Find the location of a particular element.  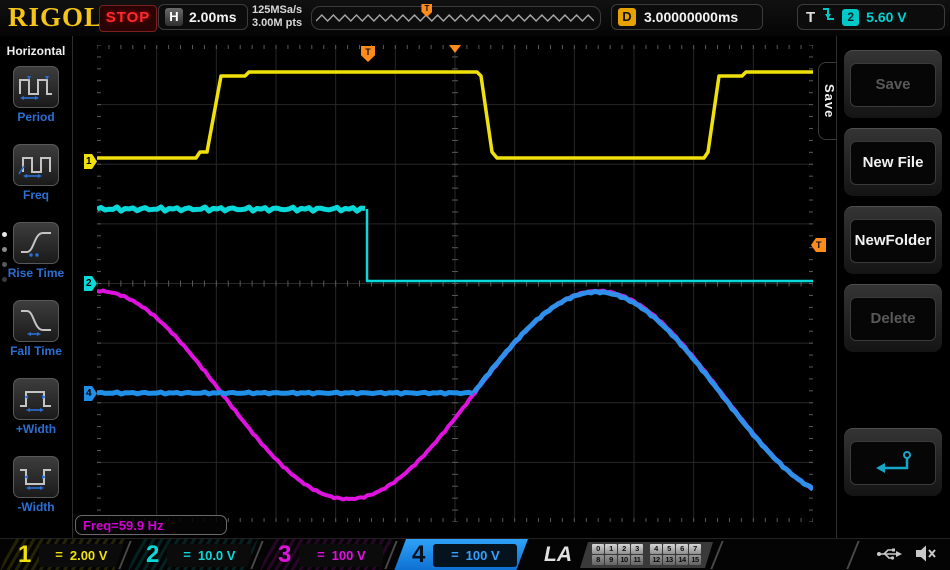

return-arrow-icon is located at coordinates (893, 461).